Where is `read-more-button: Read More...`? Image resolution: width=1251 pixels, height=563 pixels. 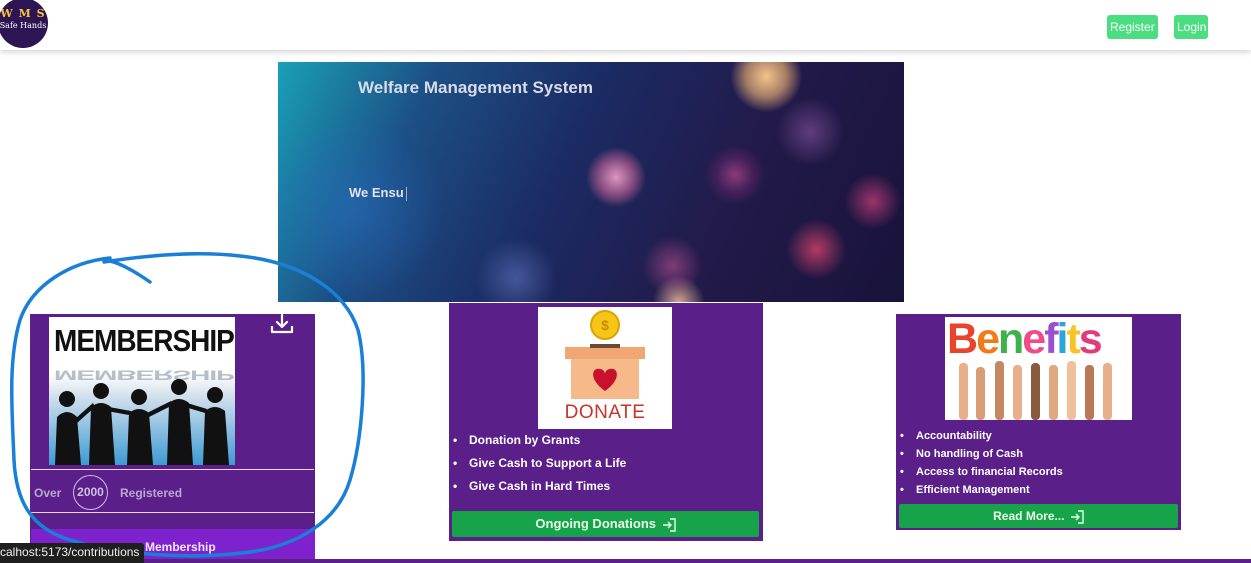
read-more-button: Read More... is located at coordinates (1038, 516).